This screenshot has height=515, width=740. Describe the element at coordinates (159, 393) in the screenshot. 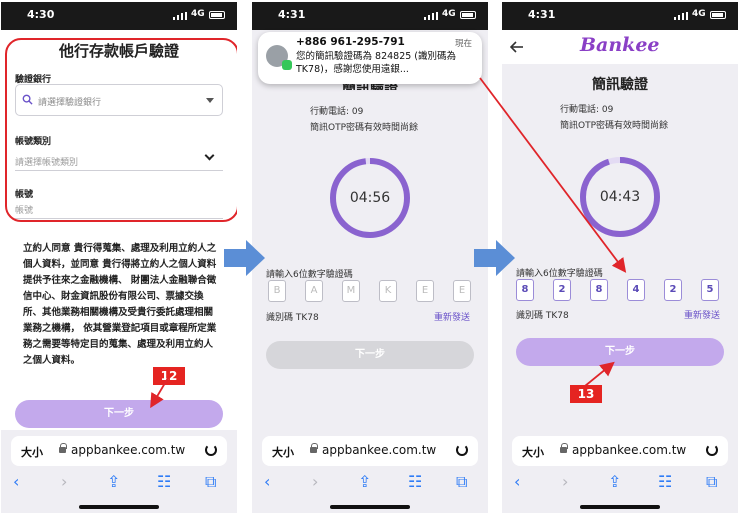

I see `arrow-to-next-button` at that location.